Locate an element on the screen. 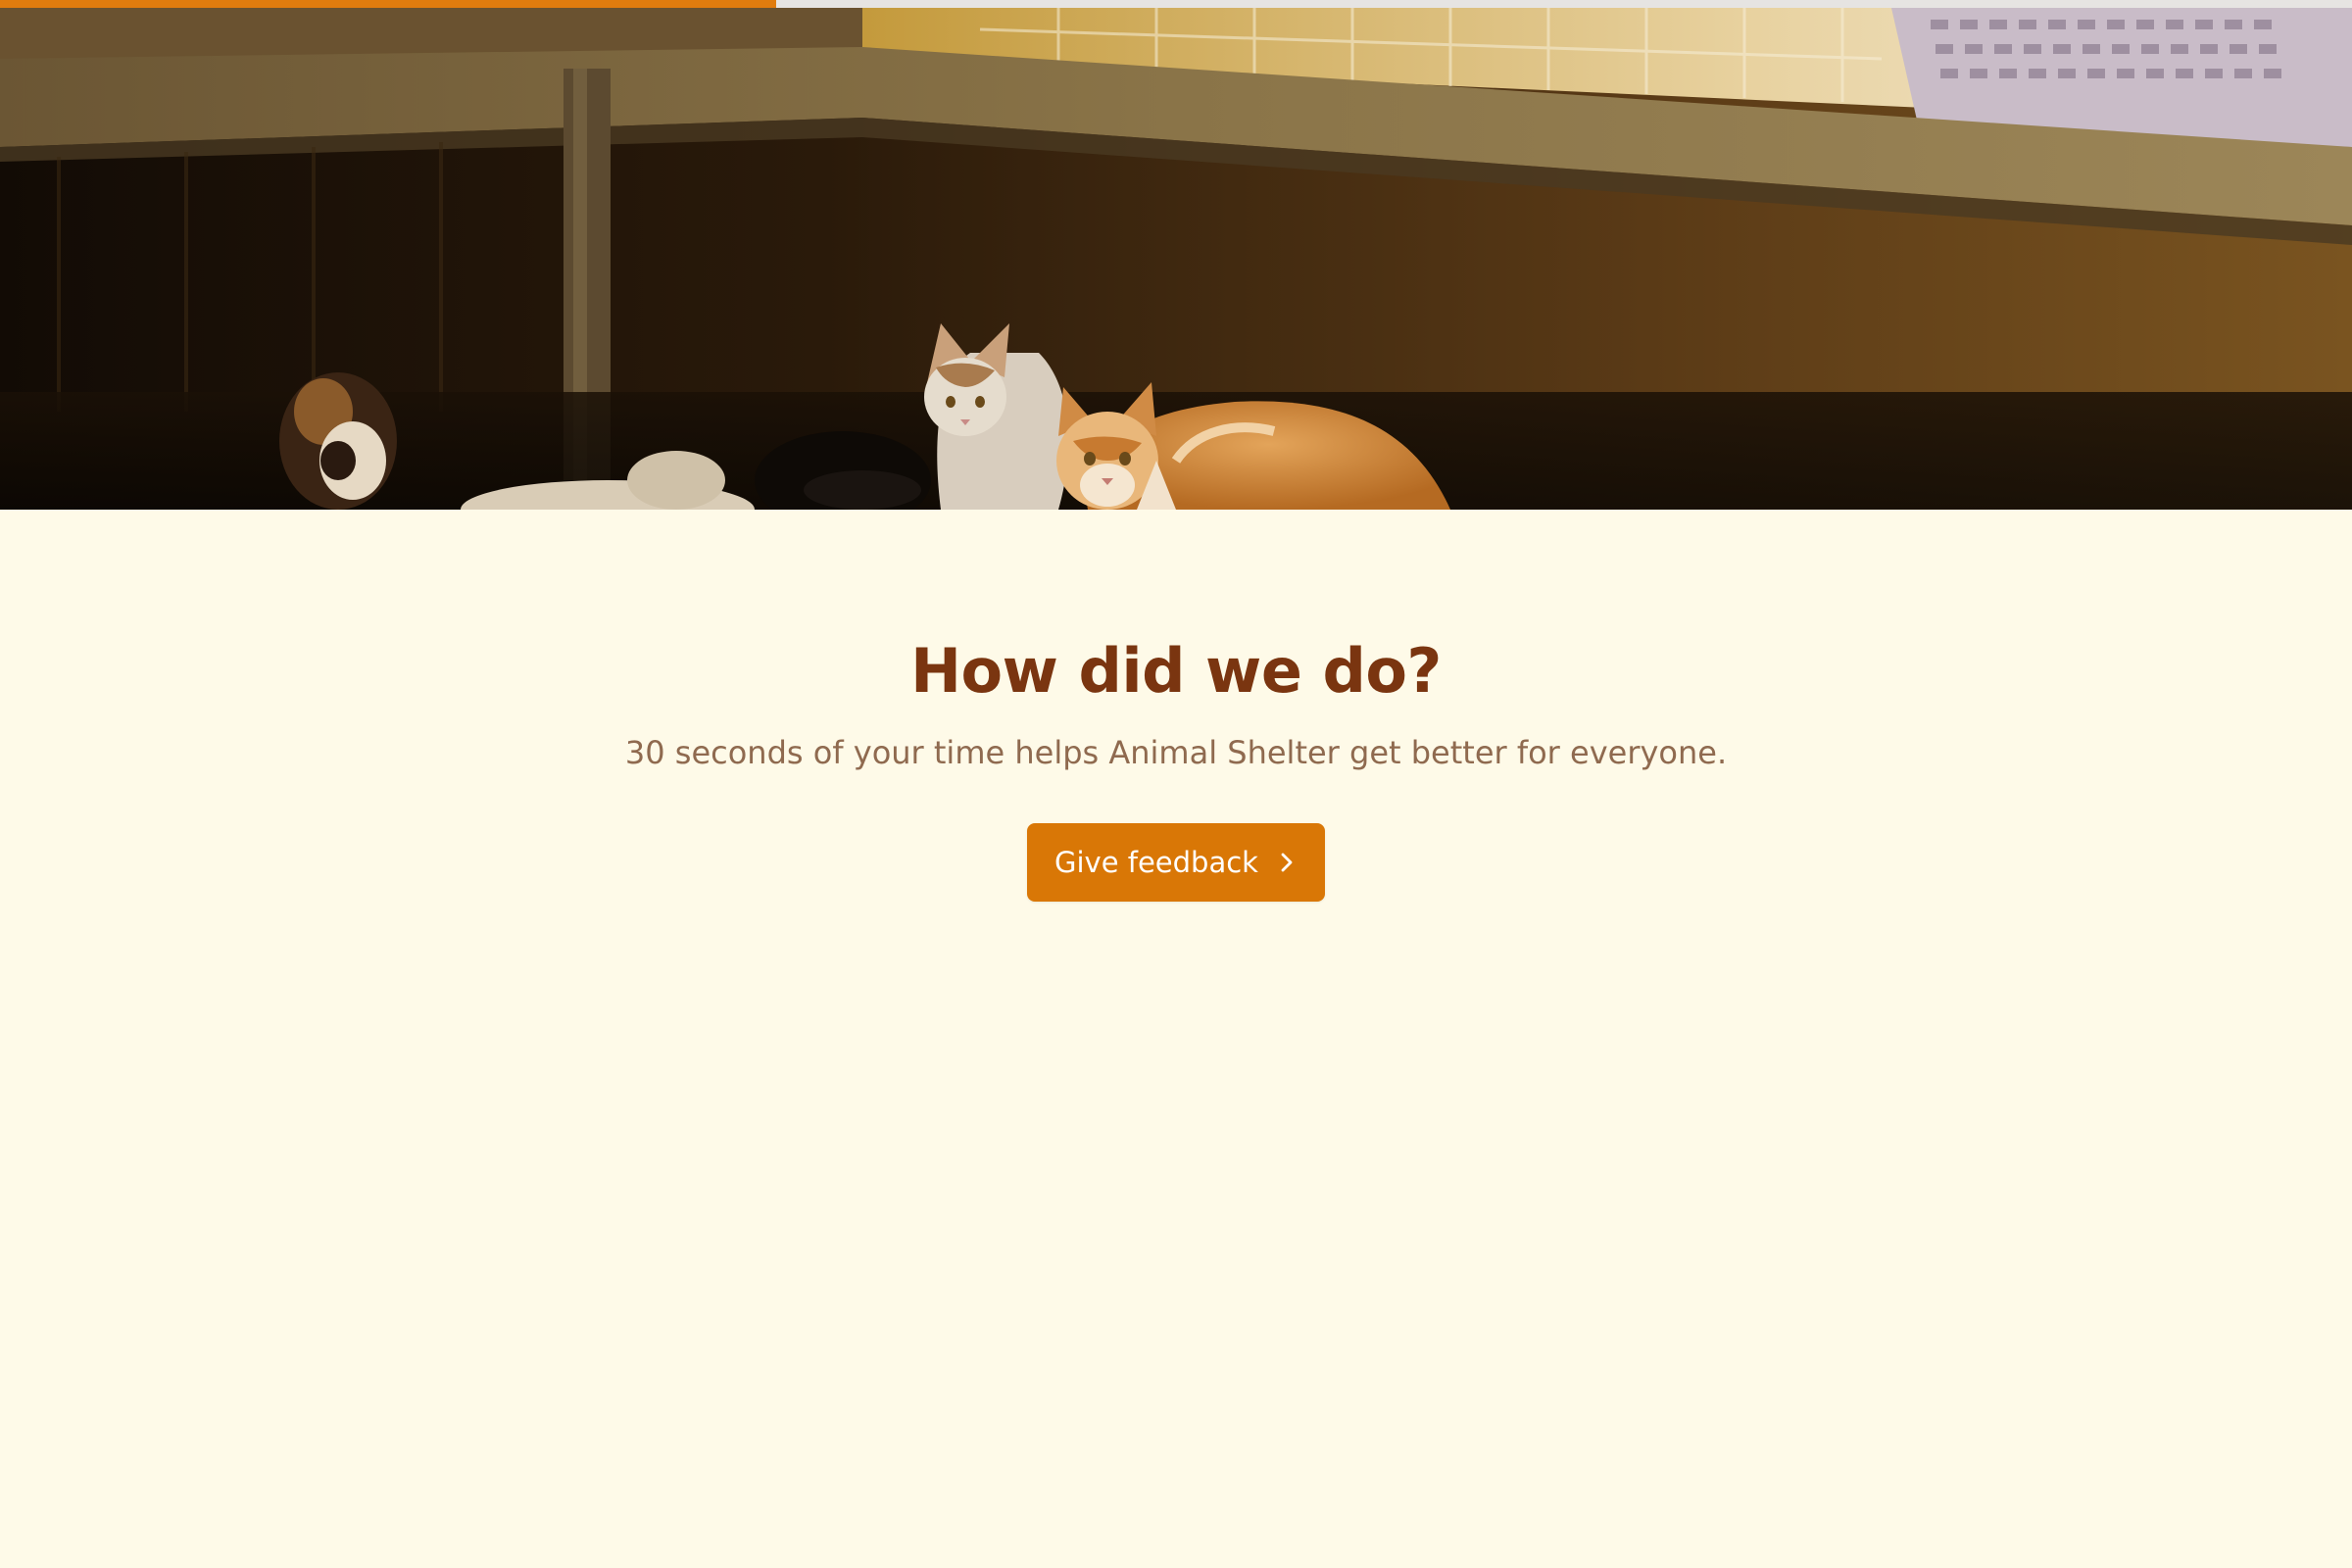 The width and height of the screenshot is (2352, 1568). give-feedback-button: Give feedback is located at coordinates (1176, 862).